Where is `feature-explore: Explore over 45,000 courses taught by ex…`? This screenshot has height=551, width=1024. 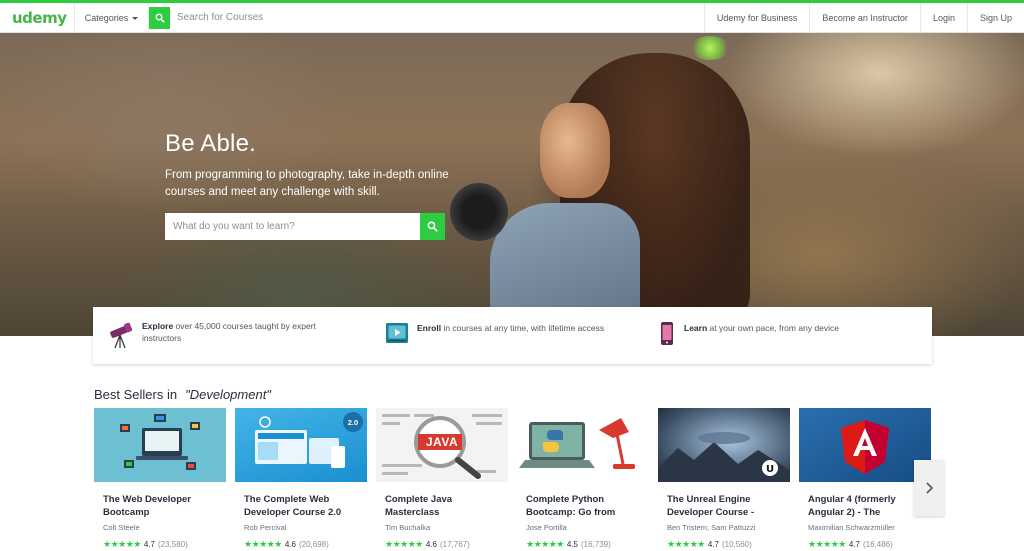 feature-explore: Explore over 45,000 courses taught by ex… is located at coordinates (215, 335).